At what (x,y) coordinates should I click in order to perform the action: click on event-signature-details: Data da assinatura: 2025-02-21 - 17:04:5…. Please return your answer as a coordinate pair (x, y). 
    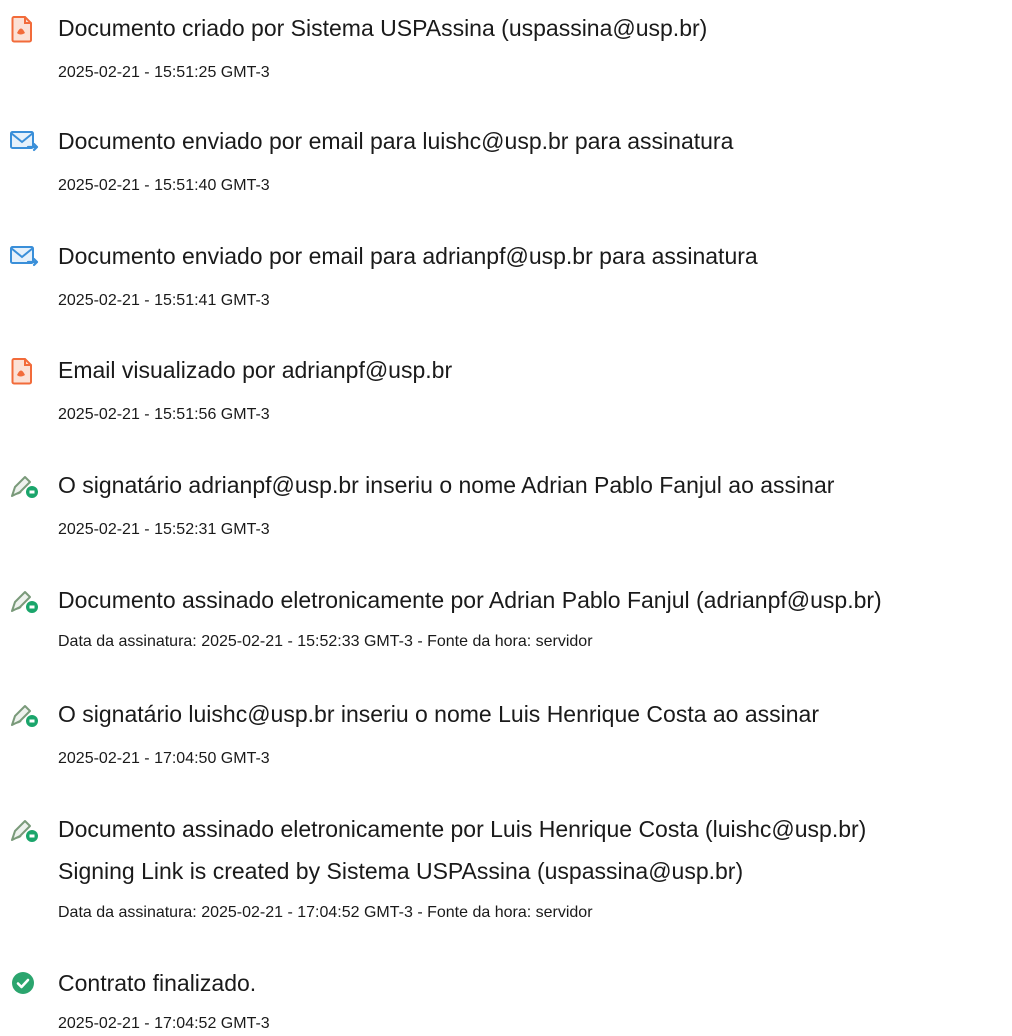
    Looking at the image, I should click on (325, 912).